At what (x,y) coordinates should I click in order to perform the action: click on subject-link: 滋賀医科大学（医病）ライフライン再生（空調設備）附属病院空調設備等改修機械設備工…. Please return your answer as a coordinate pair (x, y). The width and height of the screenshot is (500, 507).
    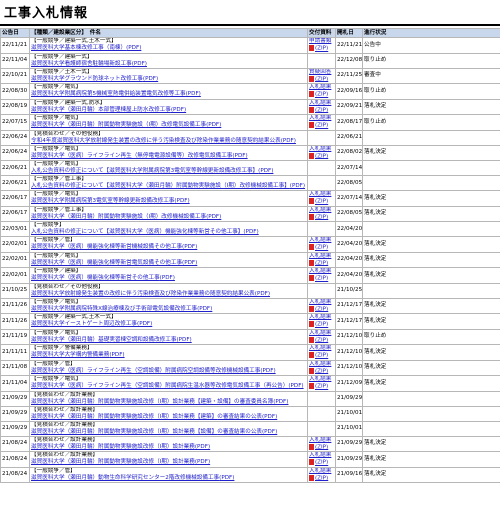
    Looking at the image, I should click on (145, 371).